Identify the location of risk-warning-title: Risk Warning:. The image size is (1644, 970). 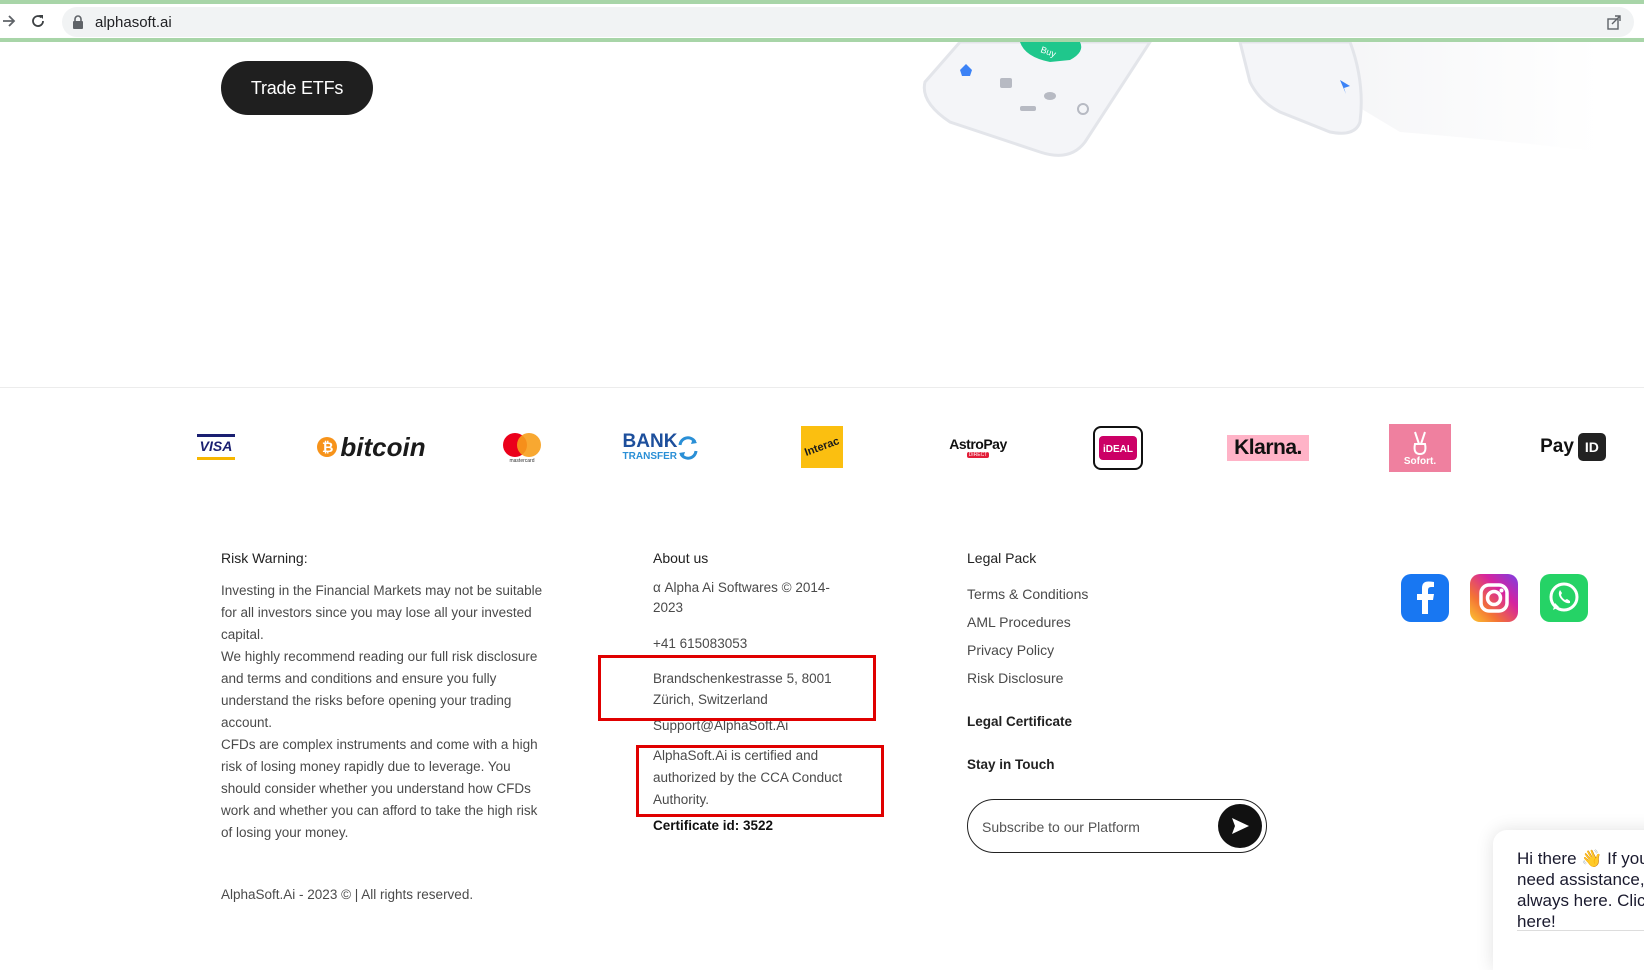
(264, 558).